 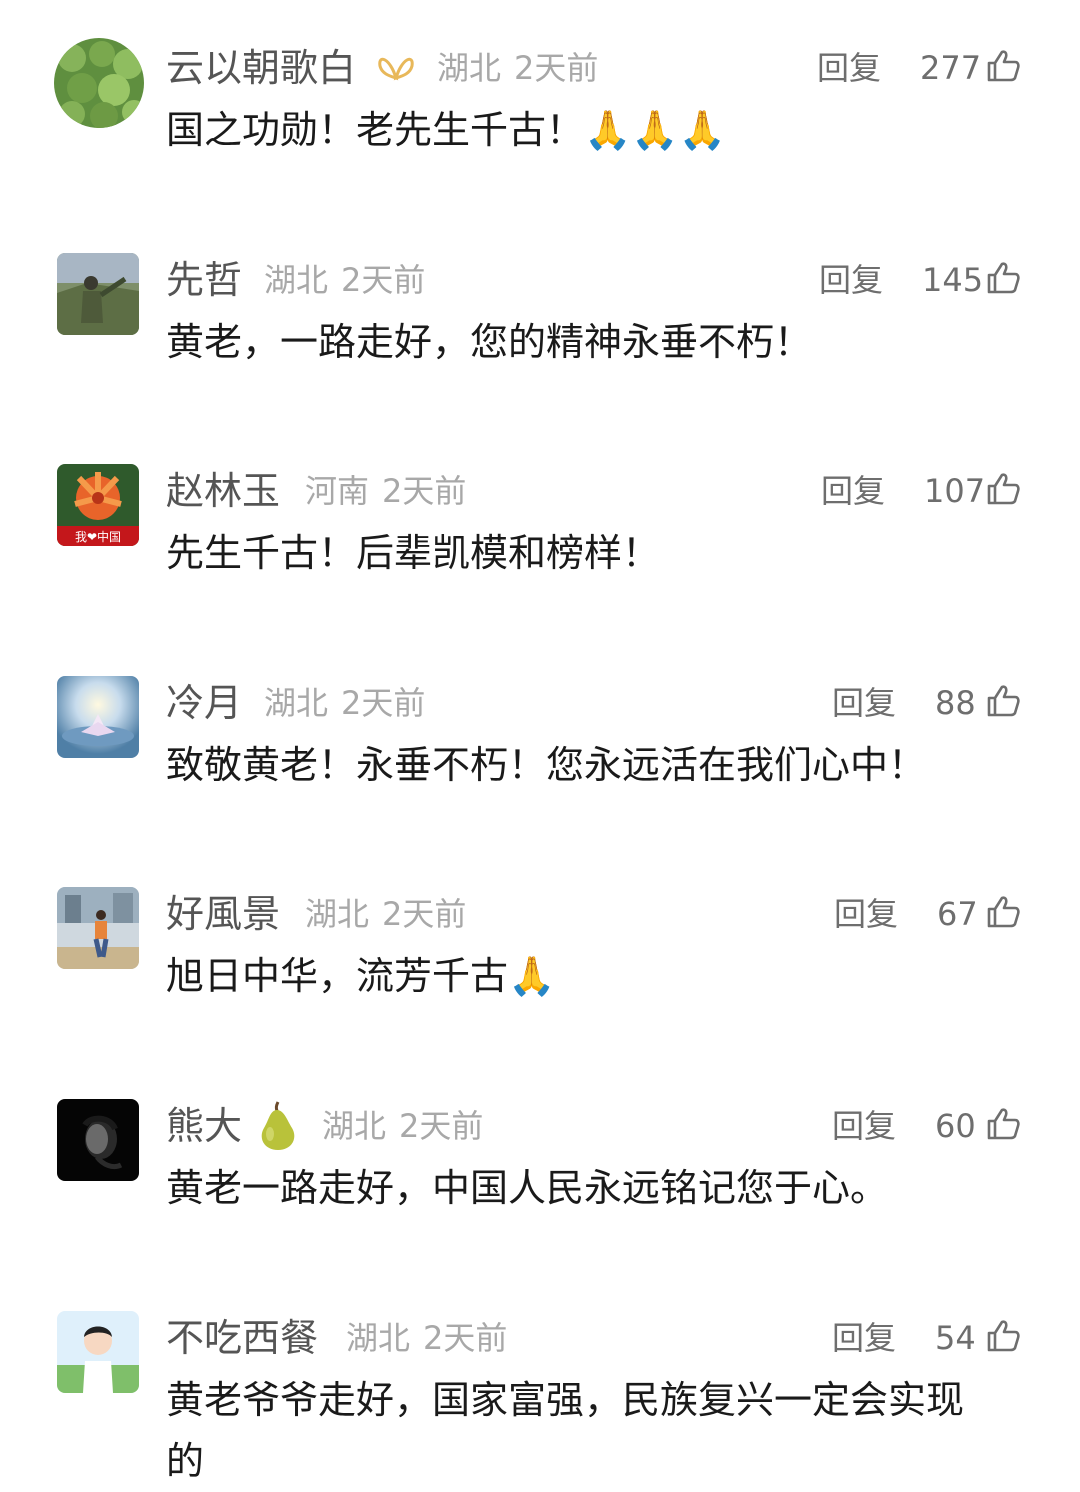 What do you see at coordinates (527, 1188) in the screenshot?
I see `comment-text: 黄老一路走好，中国人民永远铭记您于心。` at bounding box center [527, 1188].